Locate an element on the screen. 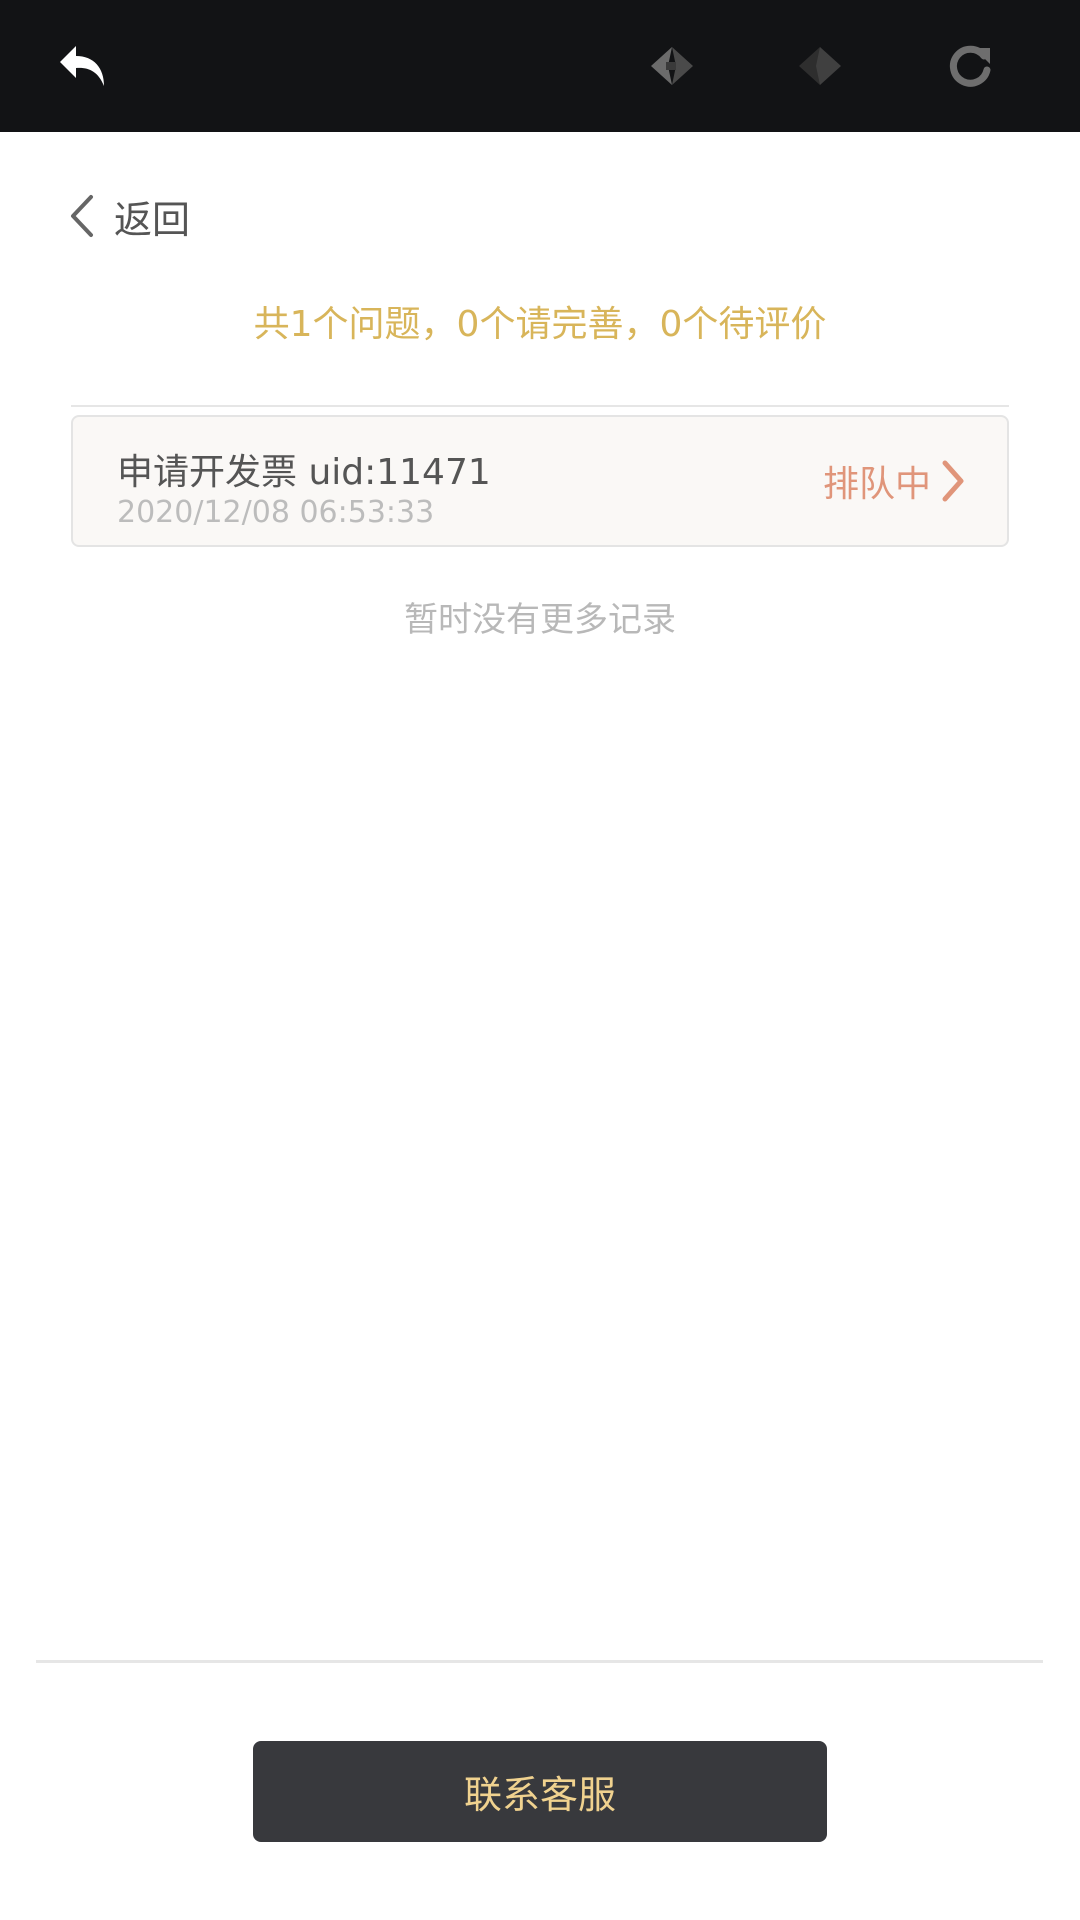  list-end-text: 暂时没有更多记录 is located at coordinates (540, 620).